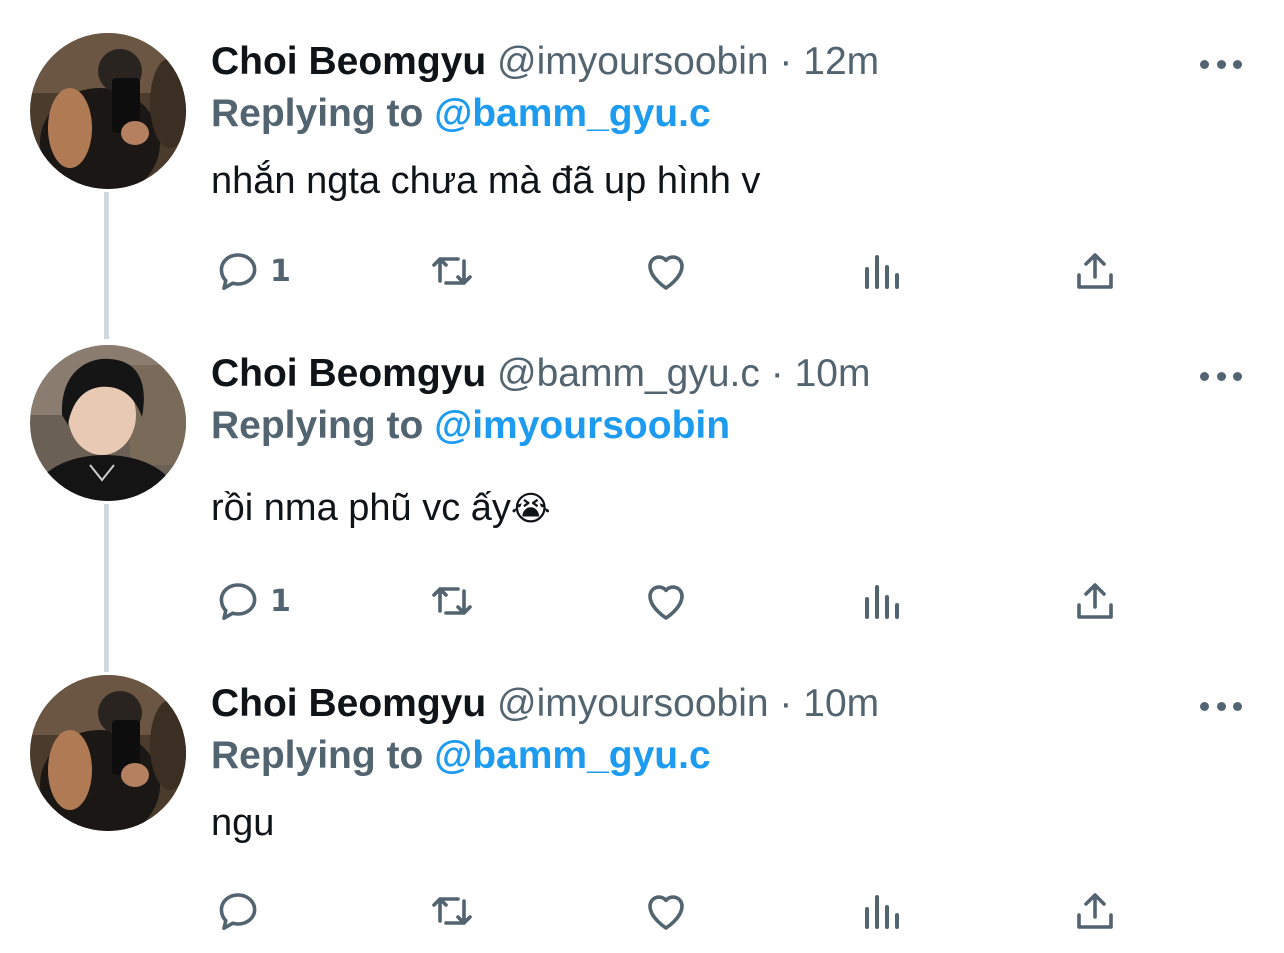 The width and height of the screenshot is (1284, 953). I want to click on action-bar, so click(642, 911).